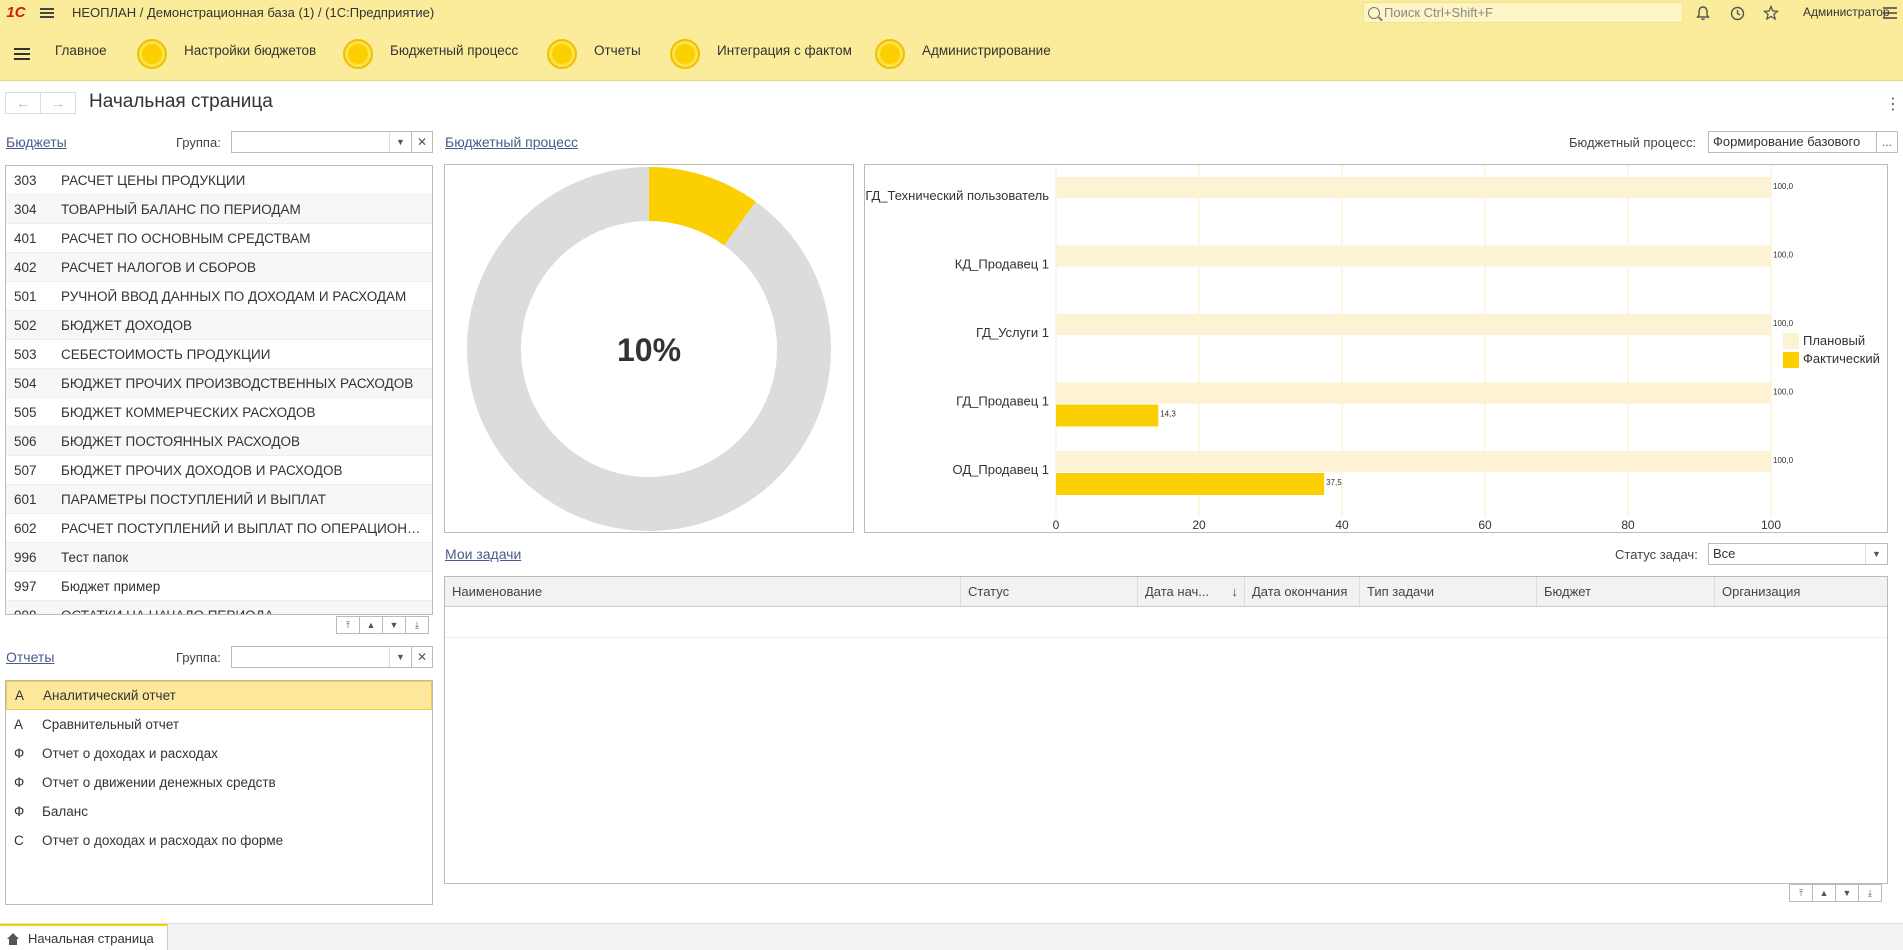 The height and width of the screenshot is (950, 1903). What do you see at coordinates (1413, 461) in the screenshot?
I see `bar-plan` at bounding box center [1413, 461].